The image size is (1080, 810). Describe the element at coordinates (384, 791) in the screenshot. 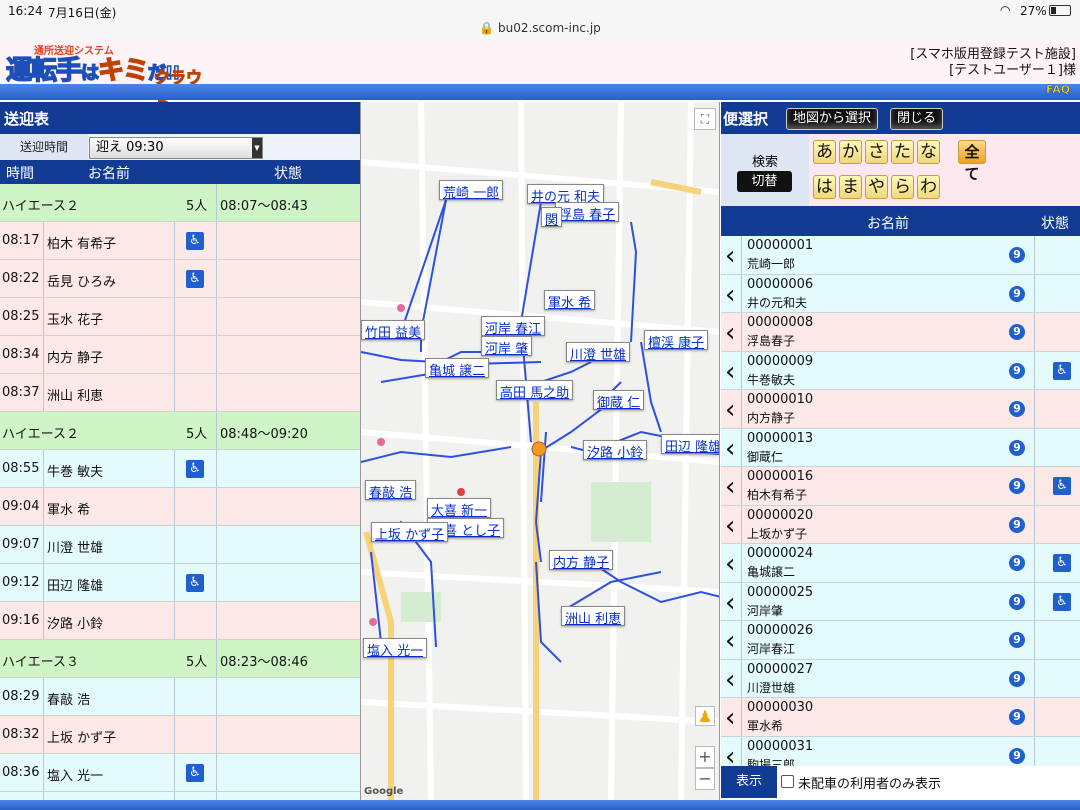

I see `google-logo: Google` at that location.